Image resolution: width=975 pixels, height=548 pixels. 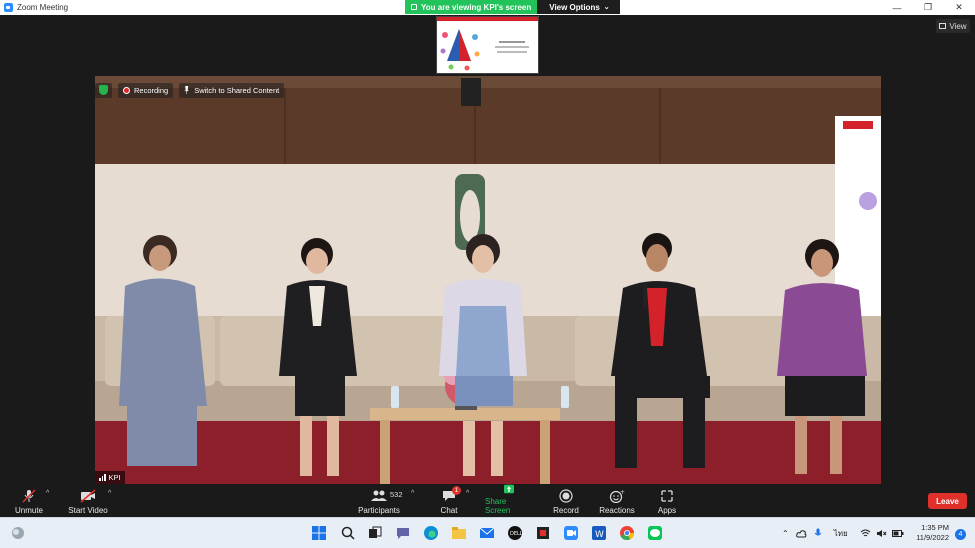 I want to click on participants-icon, so click(x=379, y=495).